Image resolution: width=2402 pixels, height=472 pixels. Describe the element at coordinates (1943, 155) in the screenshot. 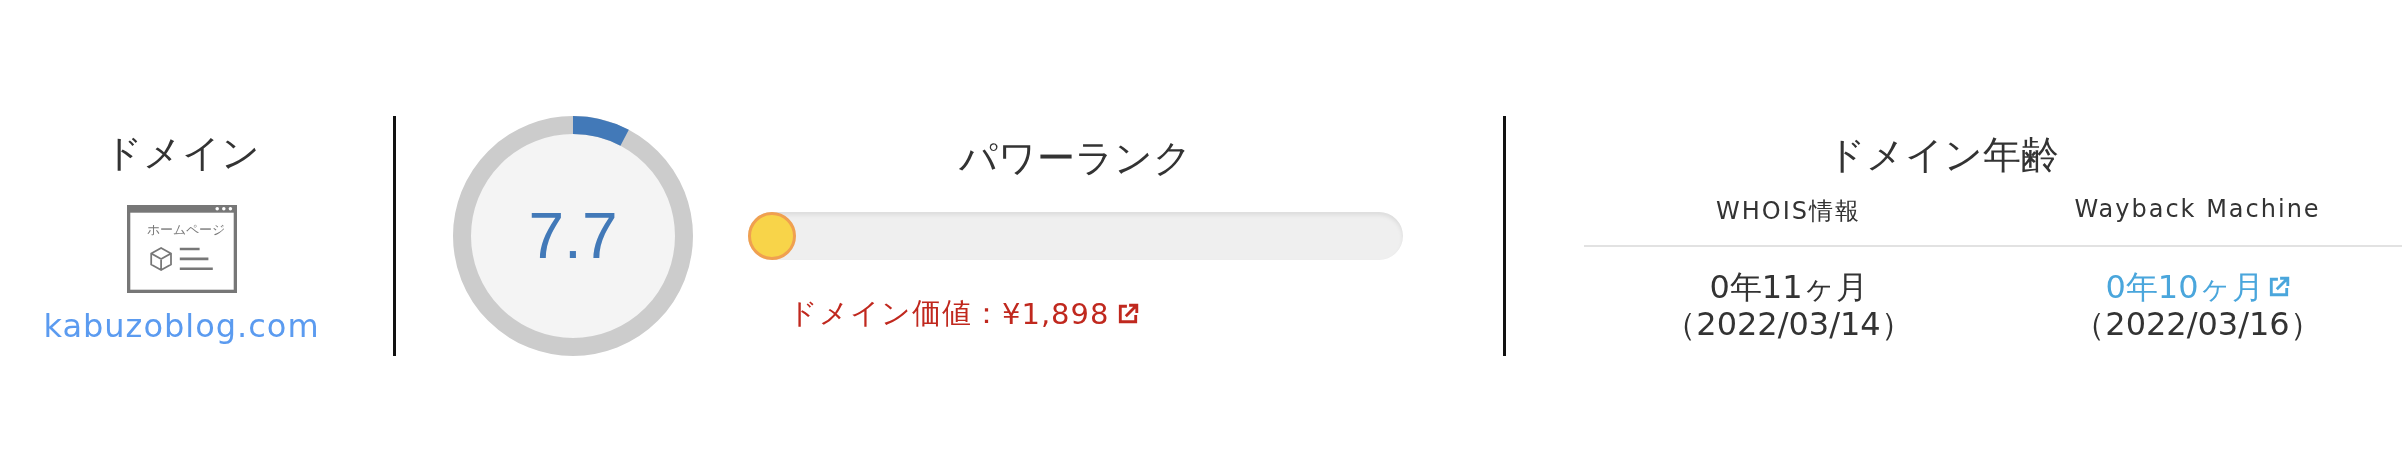

I see `section-title: ドメイン年齢` at that location.